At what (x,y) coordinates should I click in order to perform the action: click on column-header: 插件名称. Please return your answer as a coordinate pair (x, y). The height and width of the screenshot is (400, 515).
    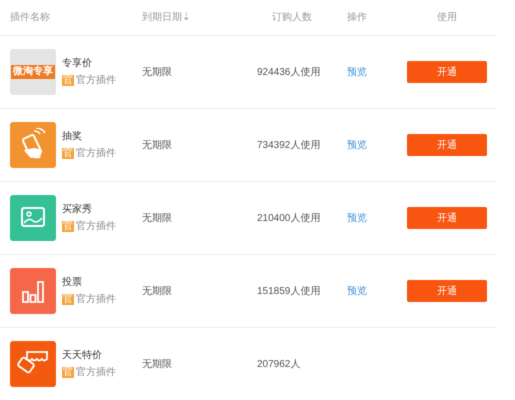
    Looking at the image, I should click on (30, 17).